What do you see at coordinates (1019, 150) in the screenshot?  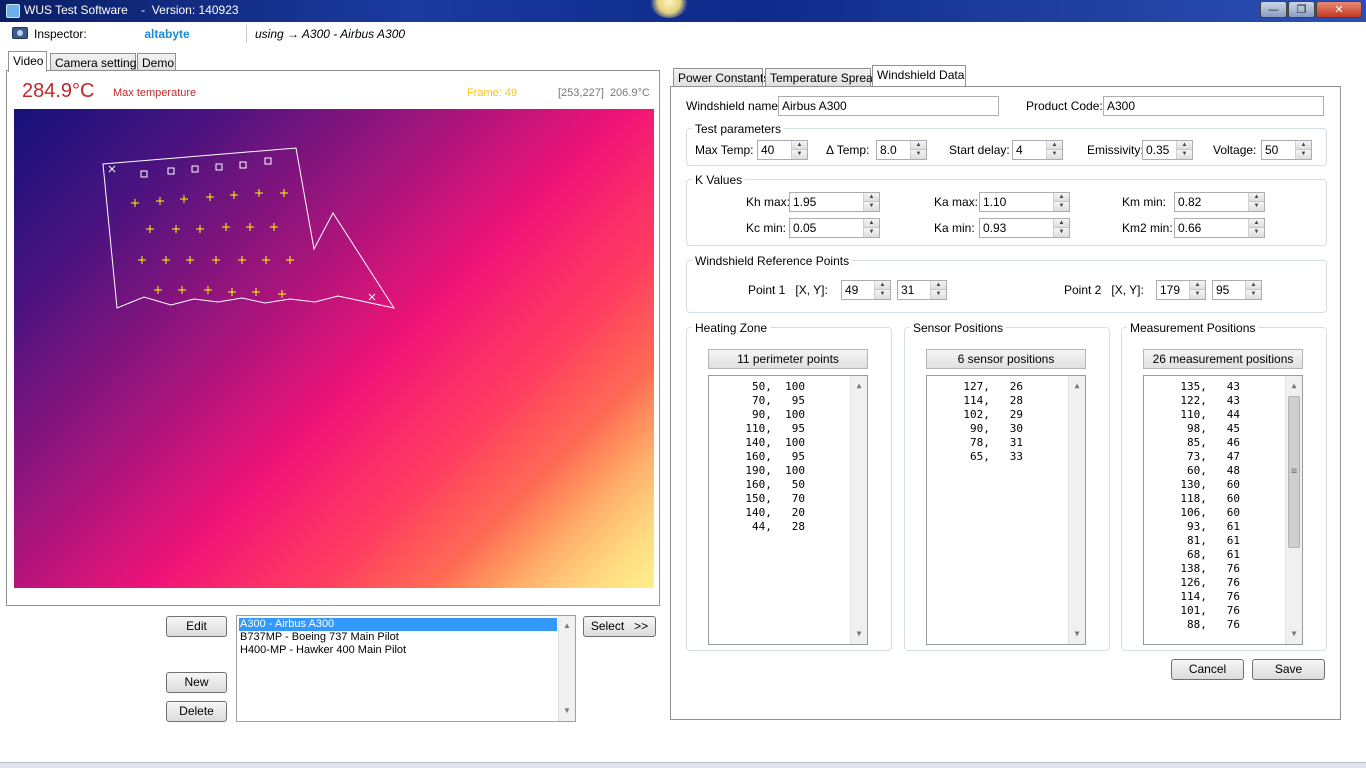 I see `start-delay-value: 4` at bounding box center [1019, 150].